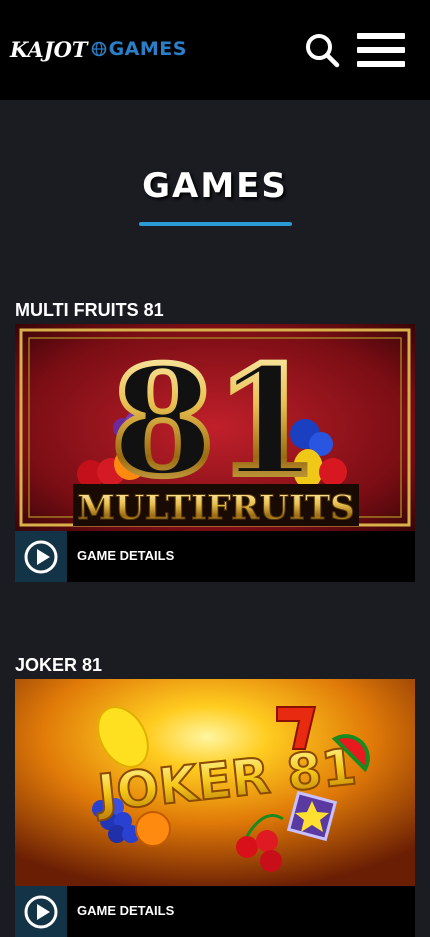 The image size is (430, 937). I want to click on logo-games-text: GAMES, so click(147, 49).